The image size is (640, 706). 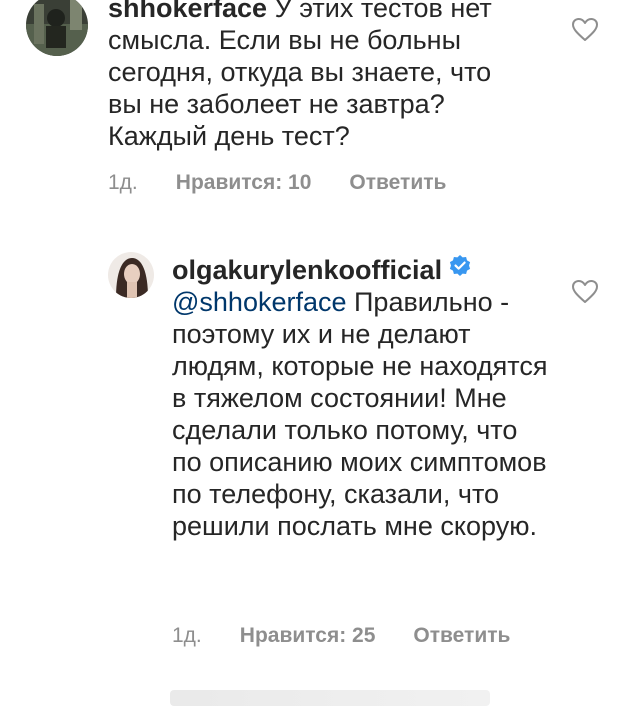 I want to click on comment-2-likes: Нравится: 25, so click(x=308, y=635).